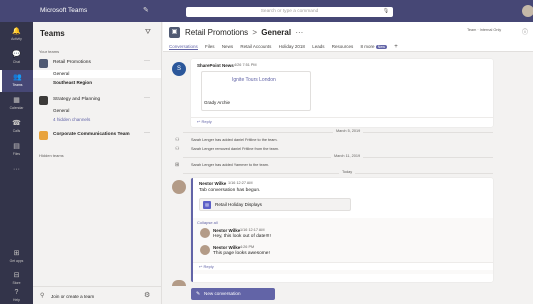 The width and height of the screenshot is (533, 304). What do you see at coordinates (210, 46) in the screenshot?
I see `tab-files: Files` at bounding box center [210, 46].